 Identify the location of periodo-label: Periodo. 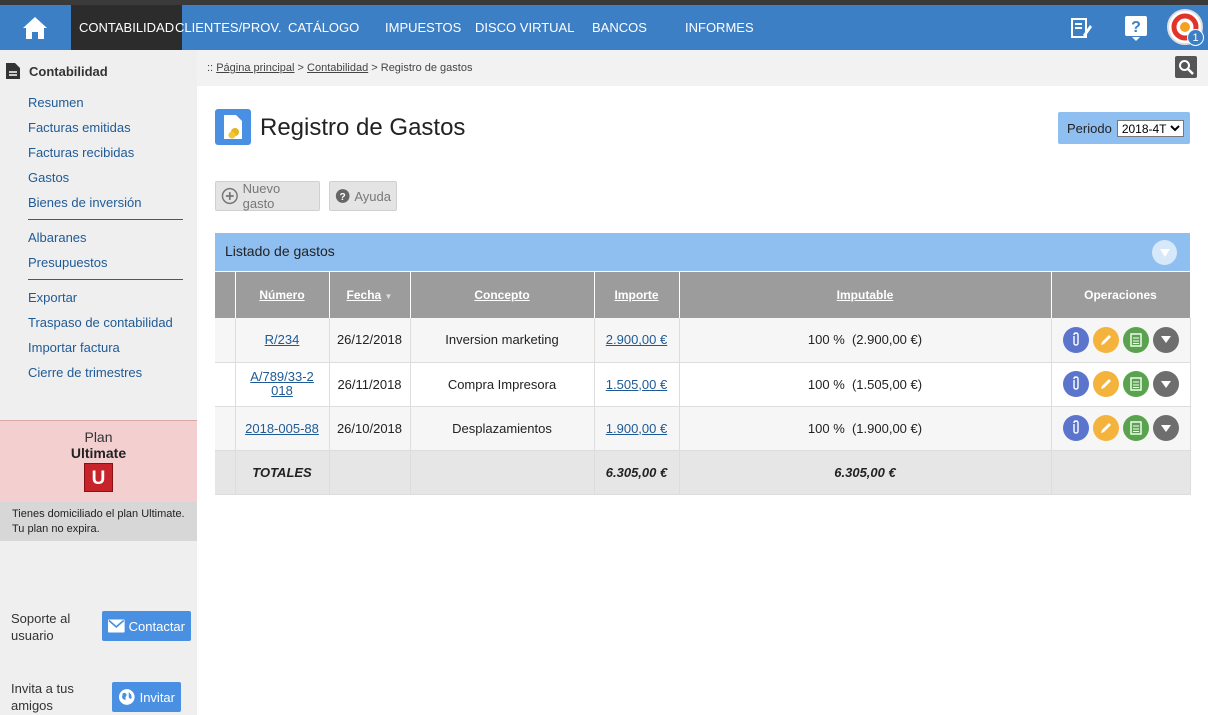
(1089, 128).